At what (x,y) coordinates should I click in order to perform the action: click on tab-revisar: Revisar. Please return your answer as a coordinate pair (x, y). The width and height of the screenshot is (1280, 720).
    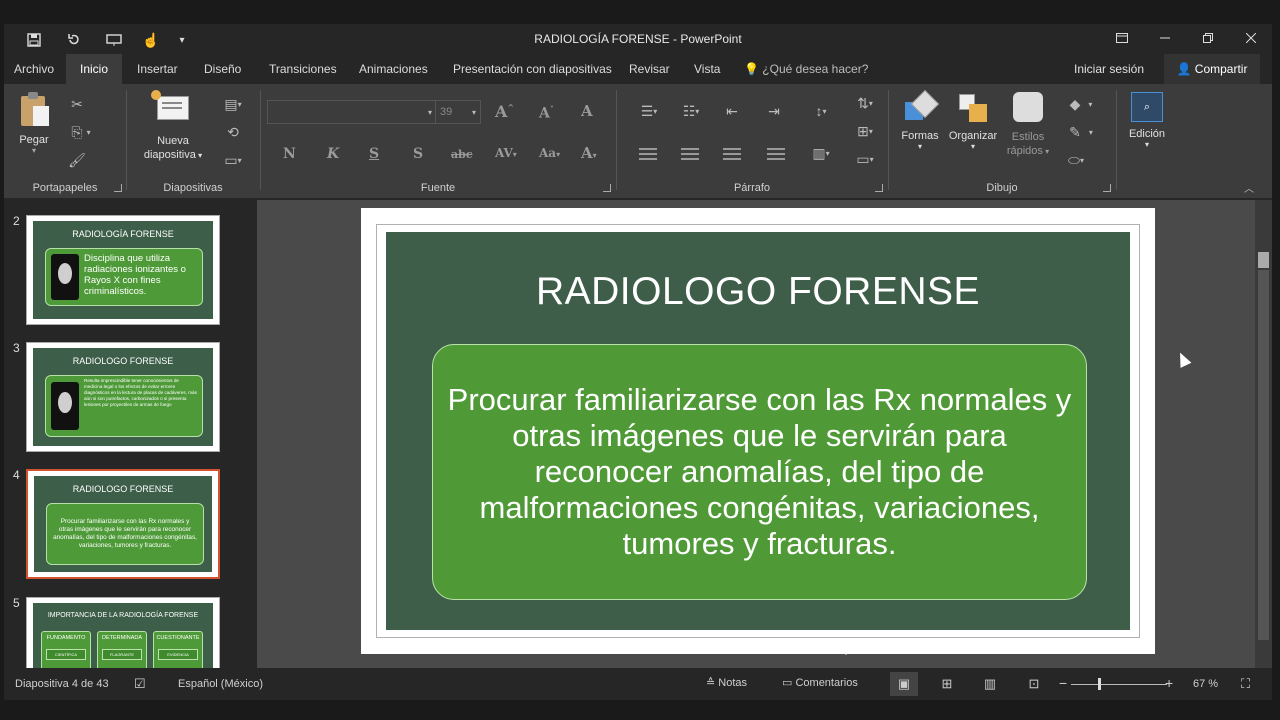
    Looking at the image, I should click on (649, 69).